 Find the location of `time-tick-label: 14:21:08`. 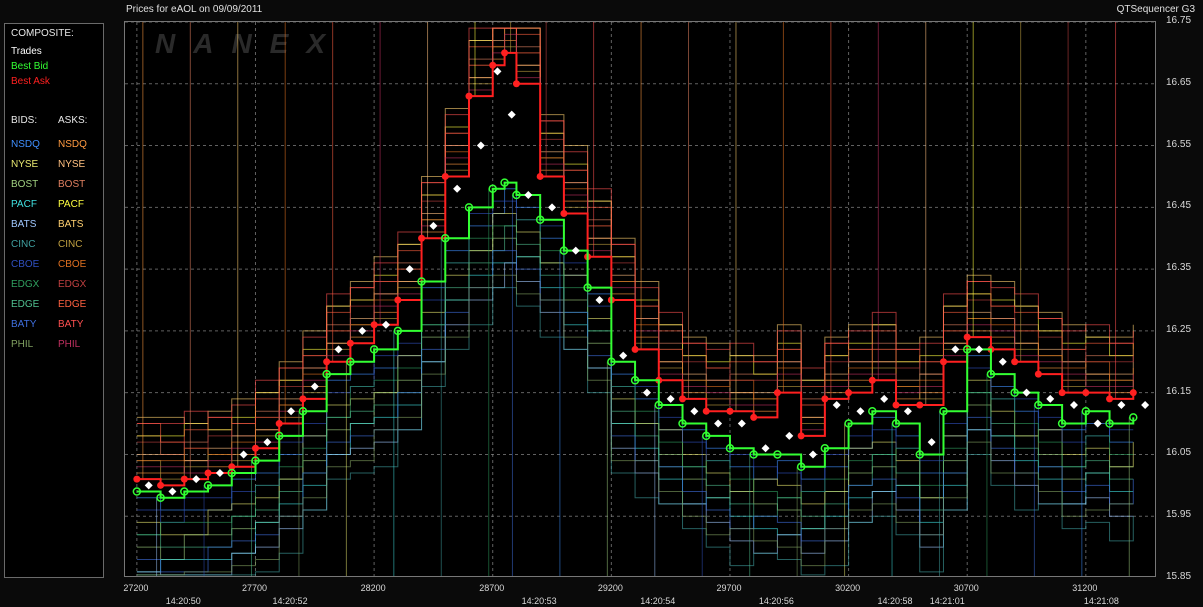

time-tick-label: 14:21:08 is located at coordinates (1101, 601).